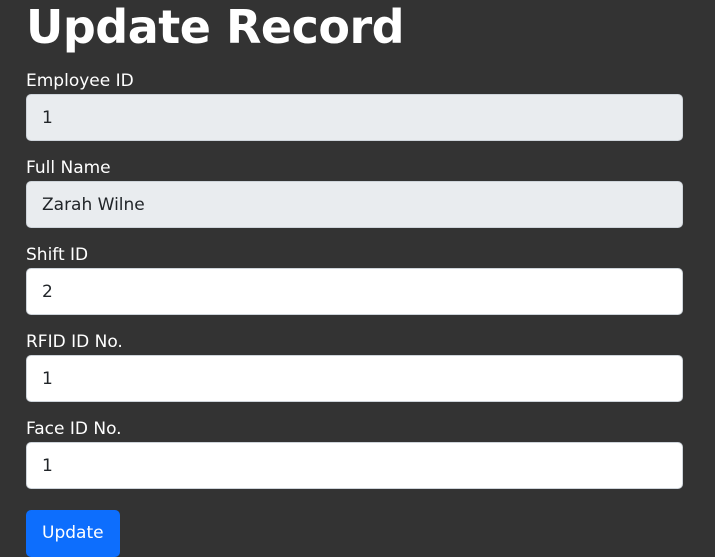 The image size is (715, 557). Describe the element at coordinates (74, 429) in the screenshot. I see `face-id-label: Face ID No.` at that location.